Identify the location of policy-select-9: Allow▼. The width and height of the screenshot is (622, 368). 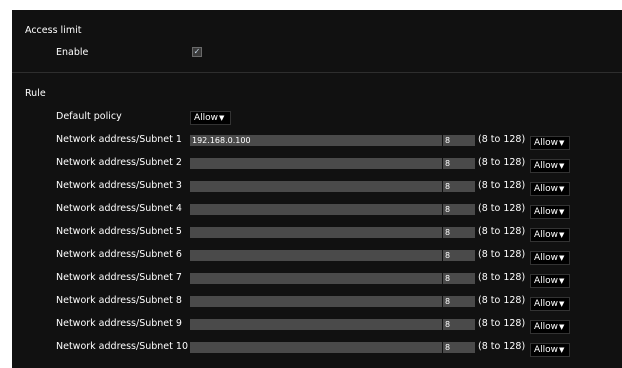
(550, 327).